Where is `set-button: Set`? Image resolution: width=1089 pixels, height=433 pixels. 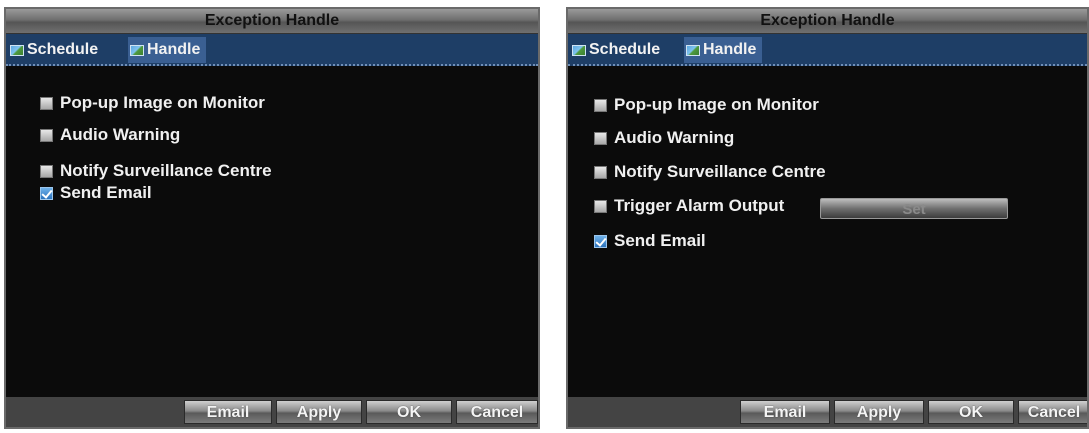 set-button: Set is located at coordinates (914, 208).